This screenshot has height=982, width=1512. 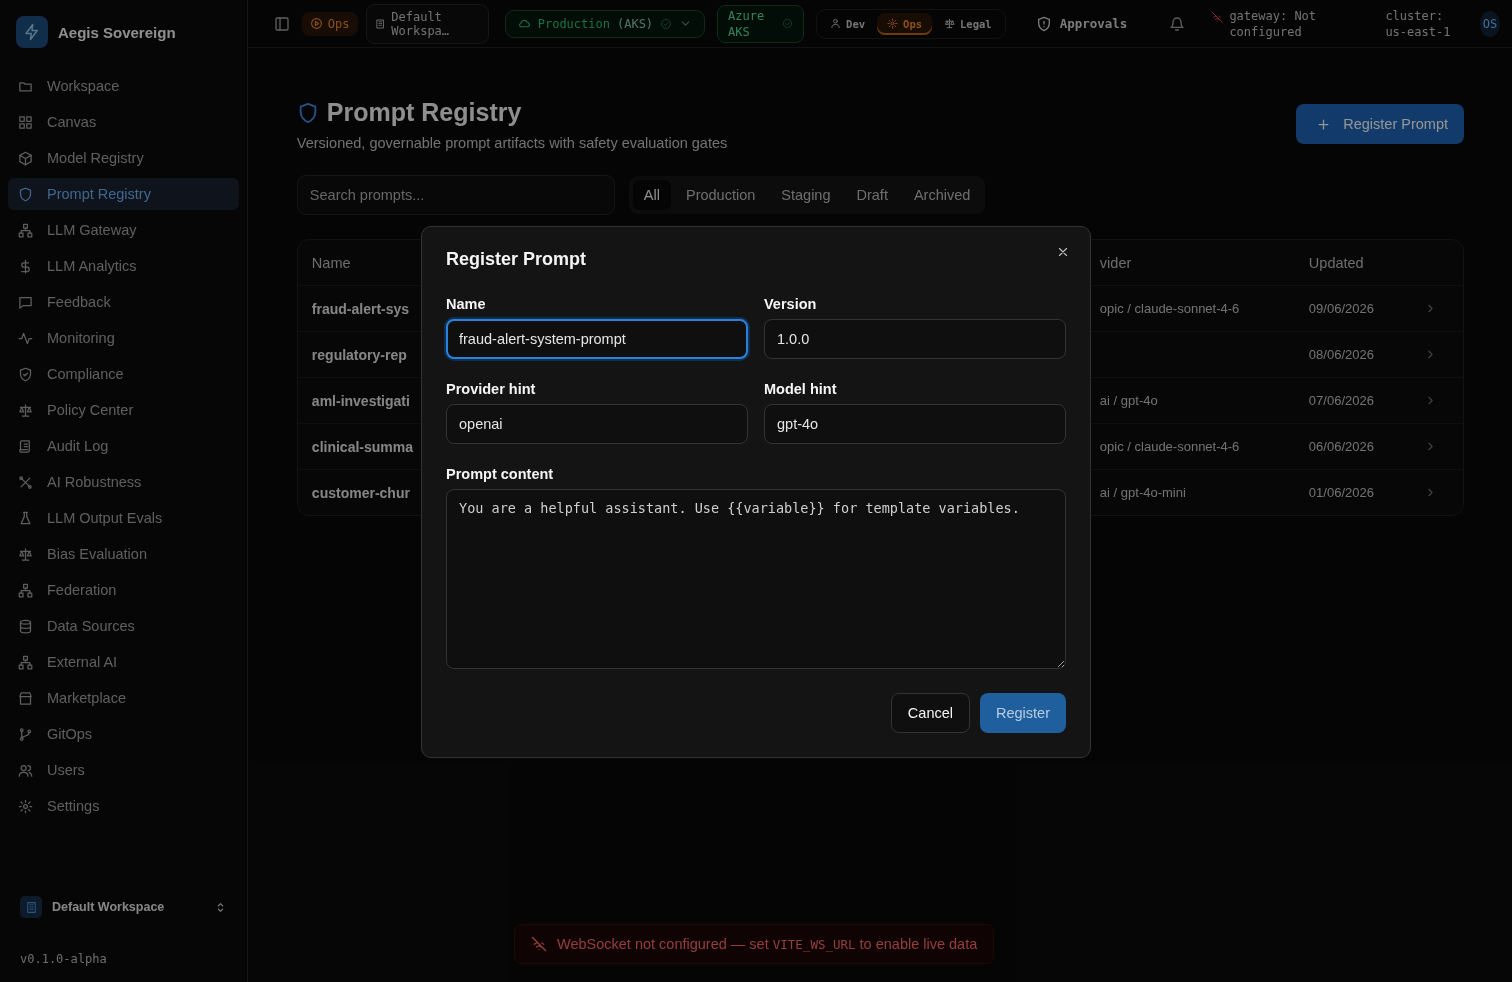 What do you see at coordinates (791, 304) in the screenshot?
I see `field-label: Version` at bounding box center [791, 304].